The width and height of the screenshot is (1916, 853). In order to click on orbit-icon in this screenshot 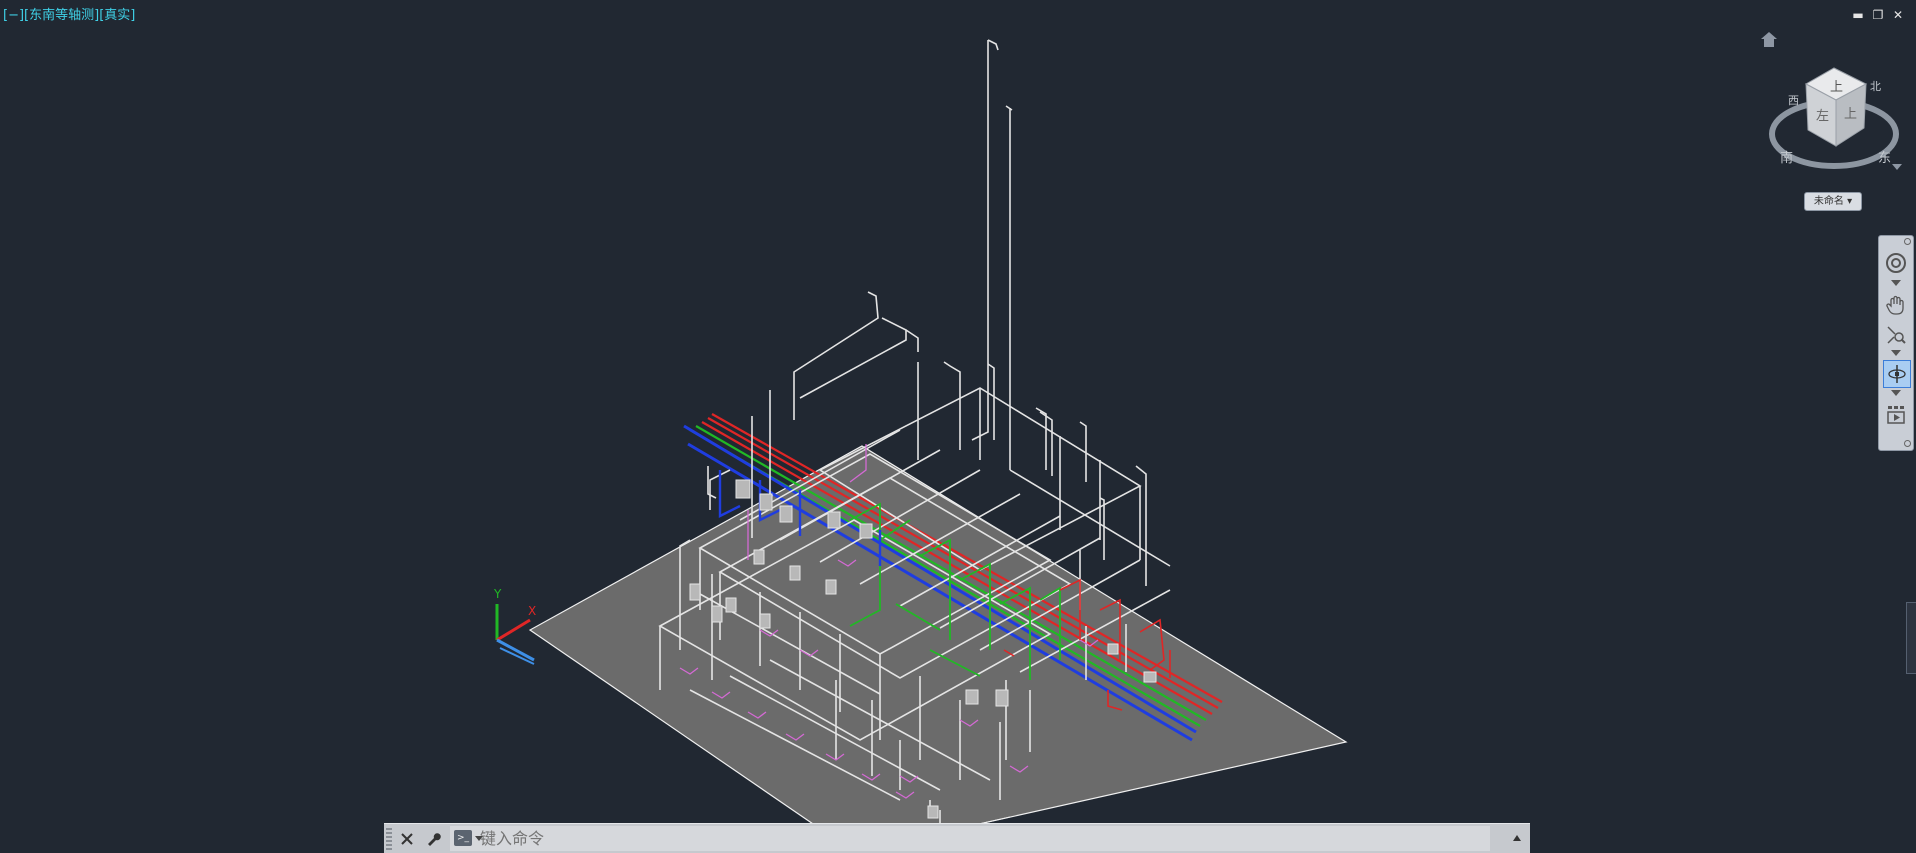, I will do `click(1897, 374)`.